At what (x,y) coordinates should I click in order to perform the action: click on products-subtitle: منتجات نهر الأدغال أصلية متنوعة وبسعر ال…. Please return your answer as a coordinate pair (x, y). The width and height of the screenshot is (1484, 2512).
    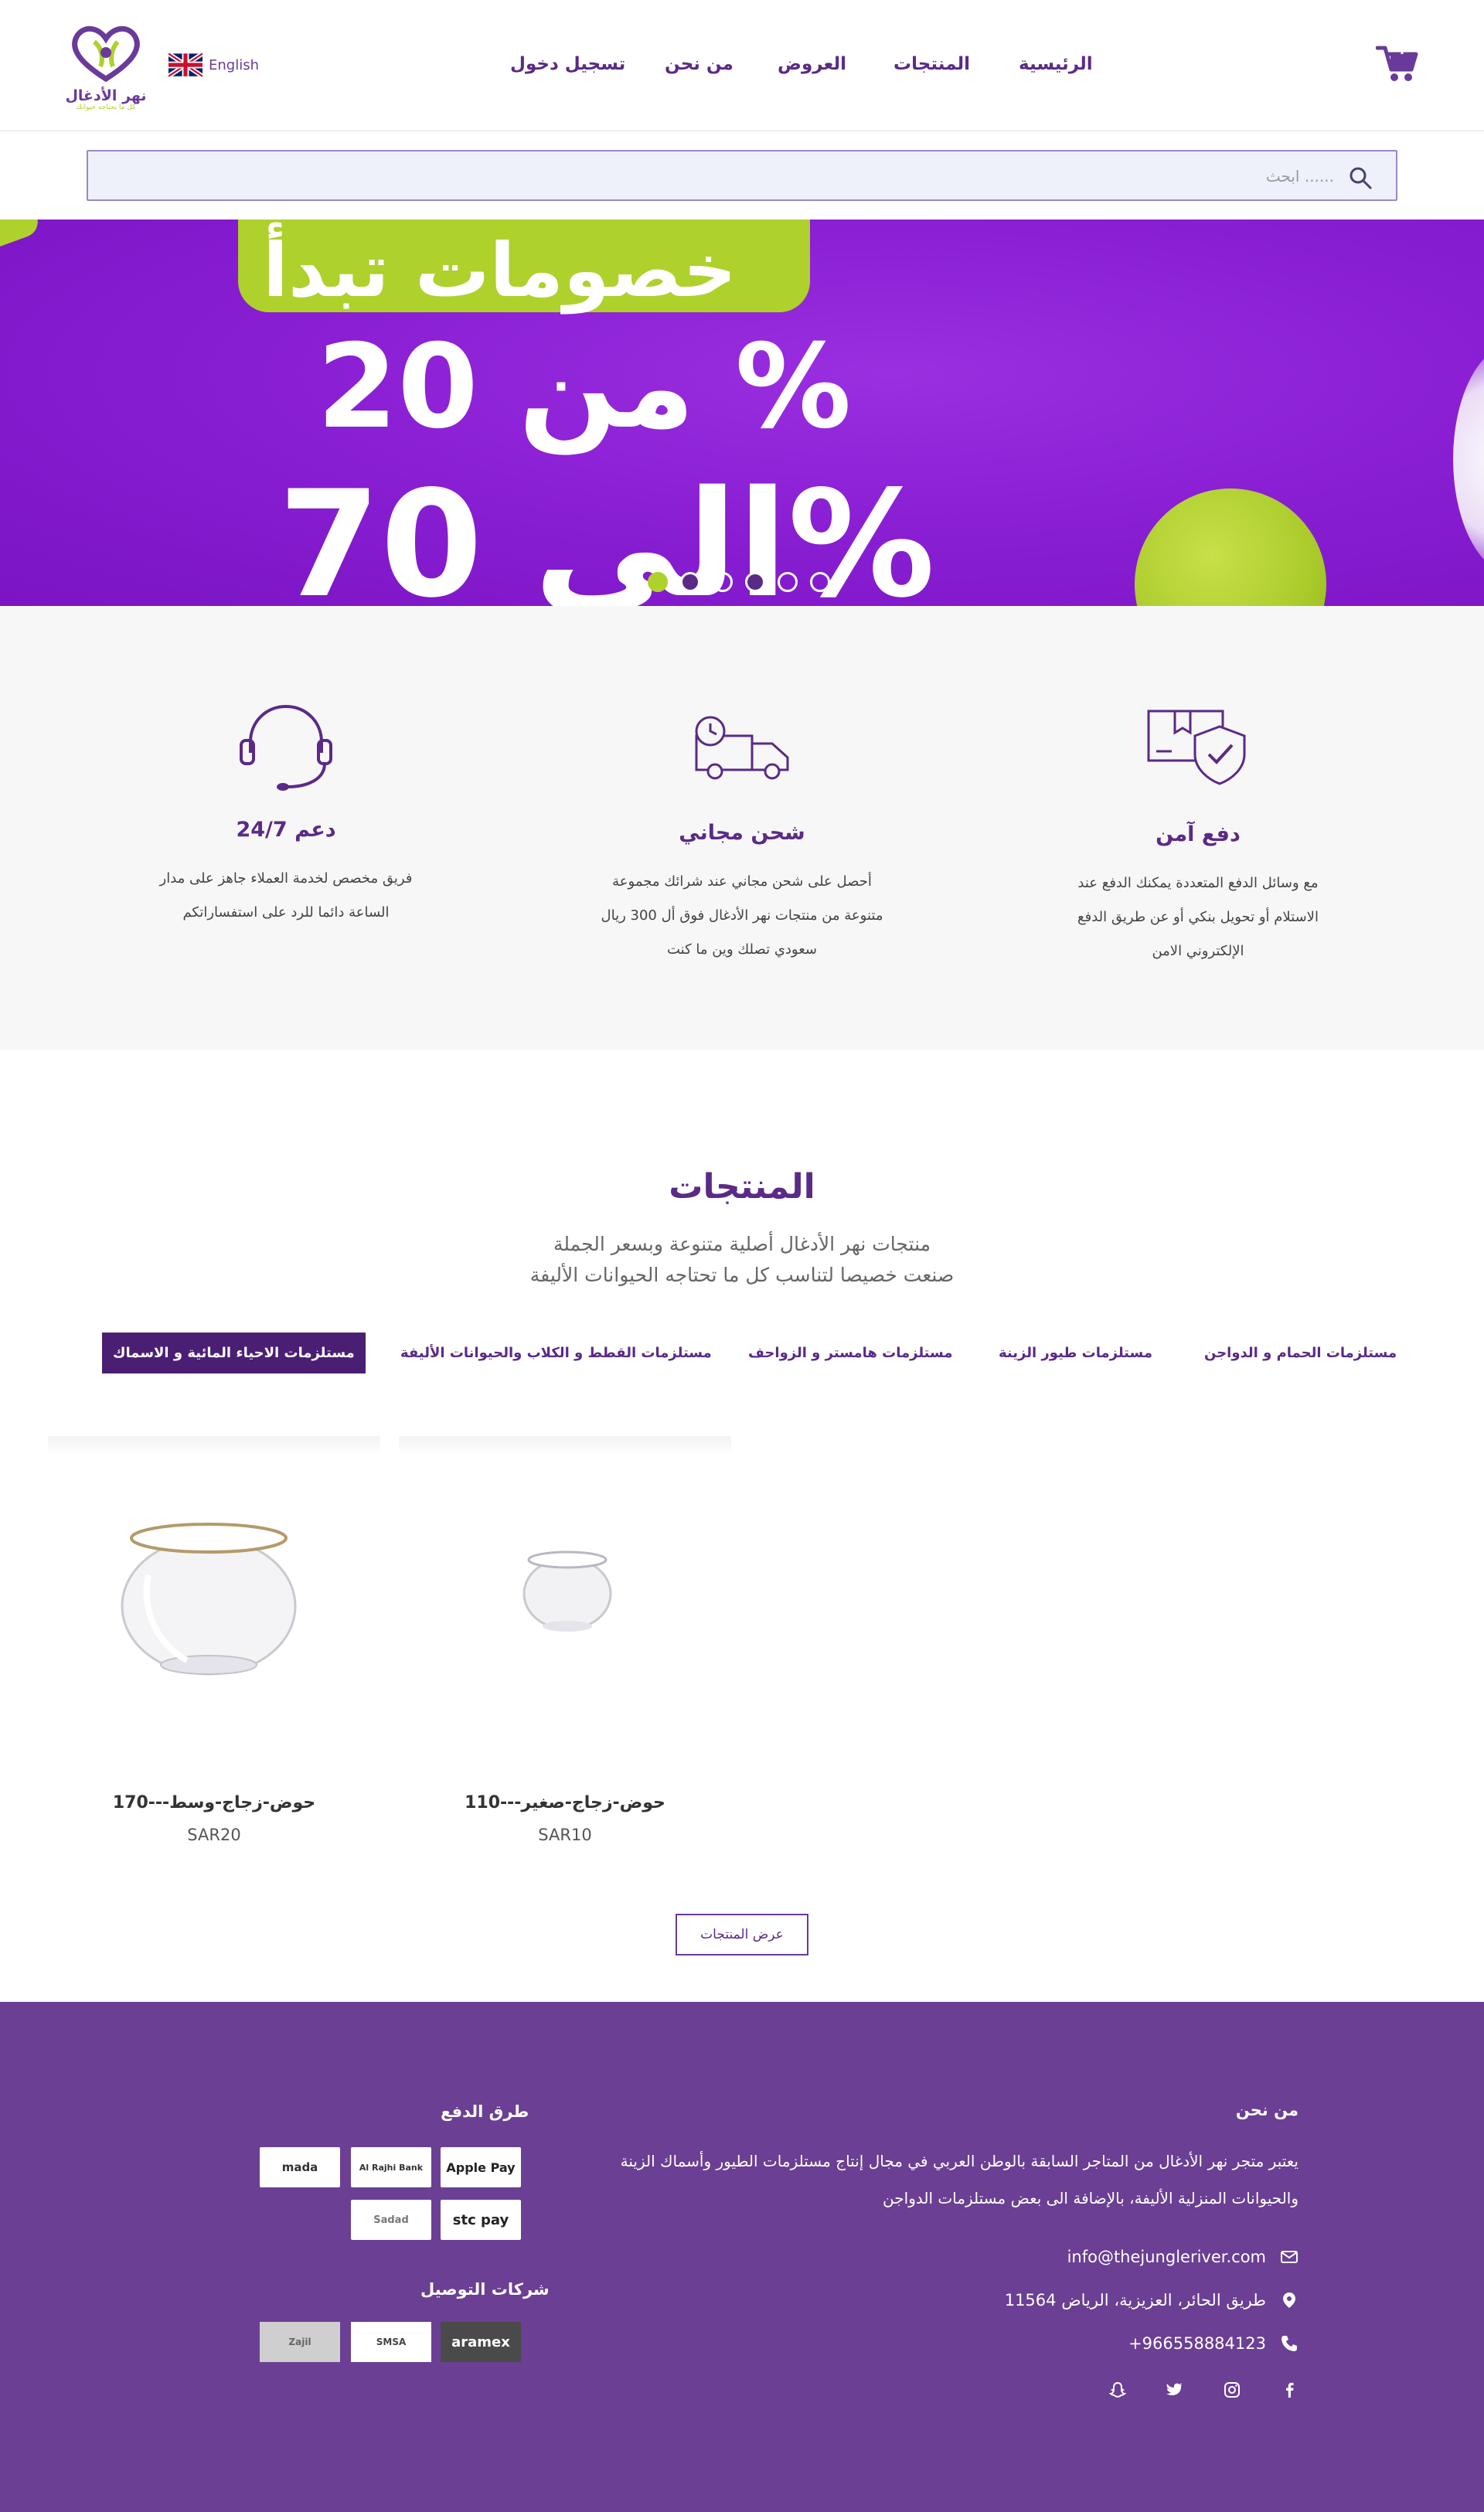
    Looking at the image, I should click on (742, 1260).